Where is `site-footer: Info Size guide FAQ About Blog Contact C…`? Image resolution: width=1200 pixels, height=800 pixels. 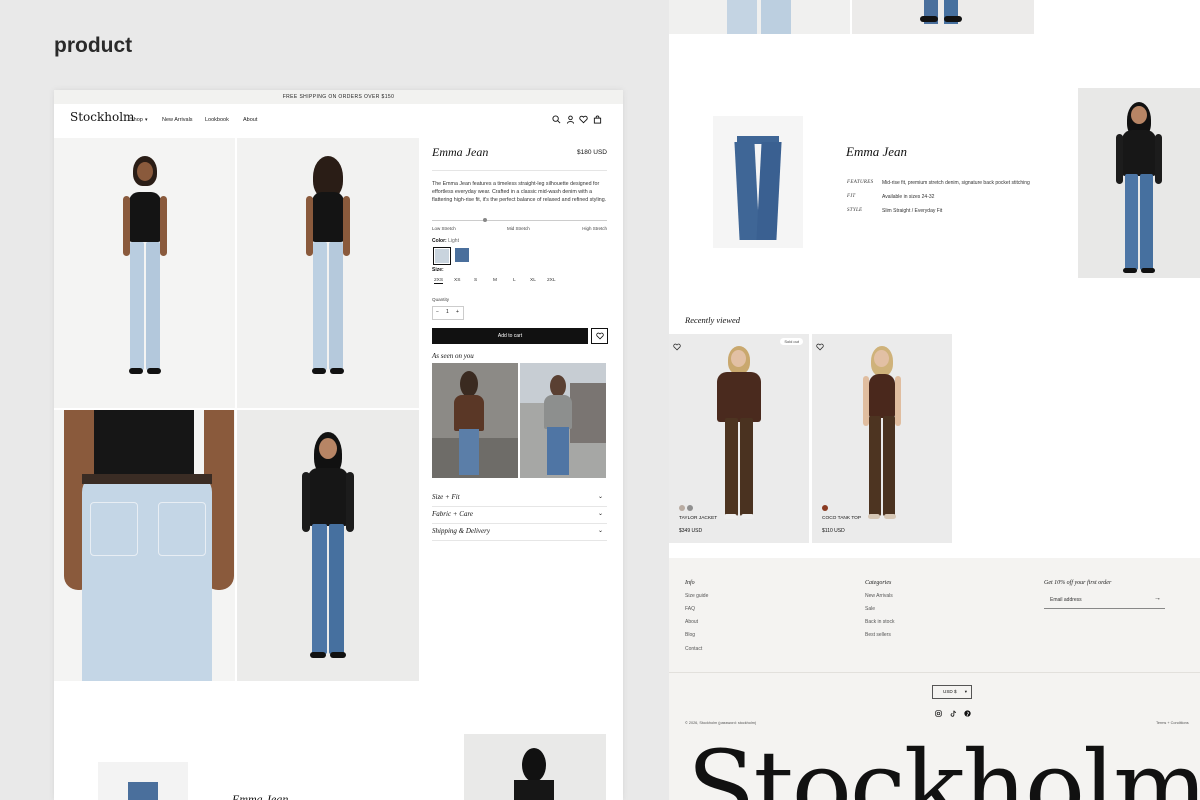 site-footer: Info Size guide FAQ About Blog Contact C… is located at coordinates (934, 679).